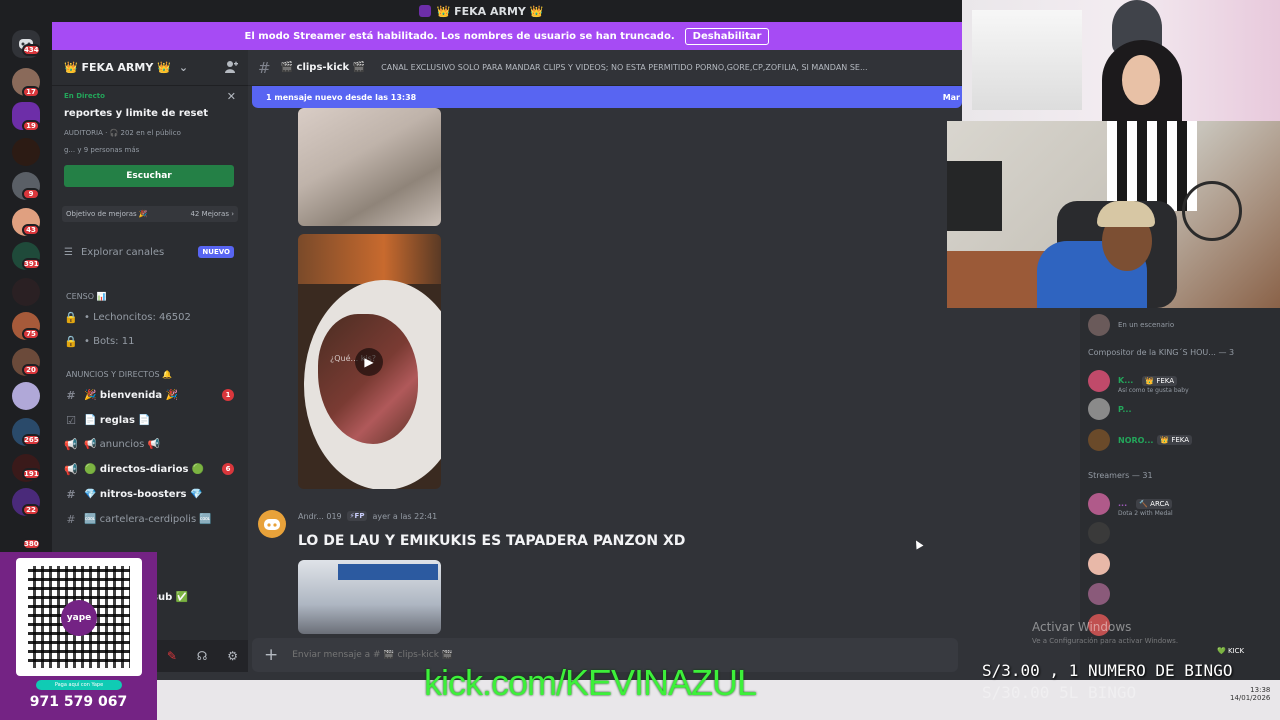 Image resolution: width=1280 pixels, height=720 pixels. I want to click on member-status: Así como te gusta baby, so click(1153, 390).